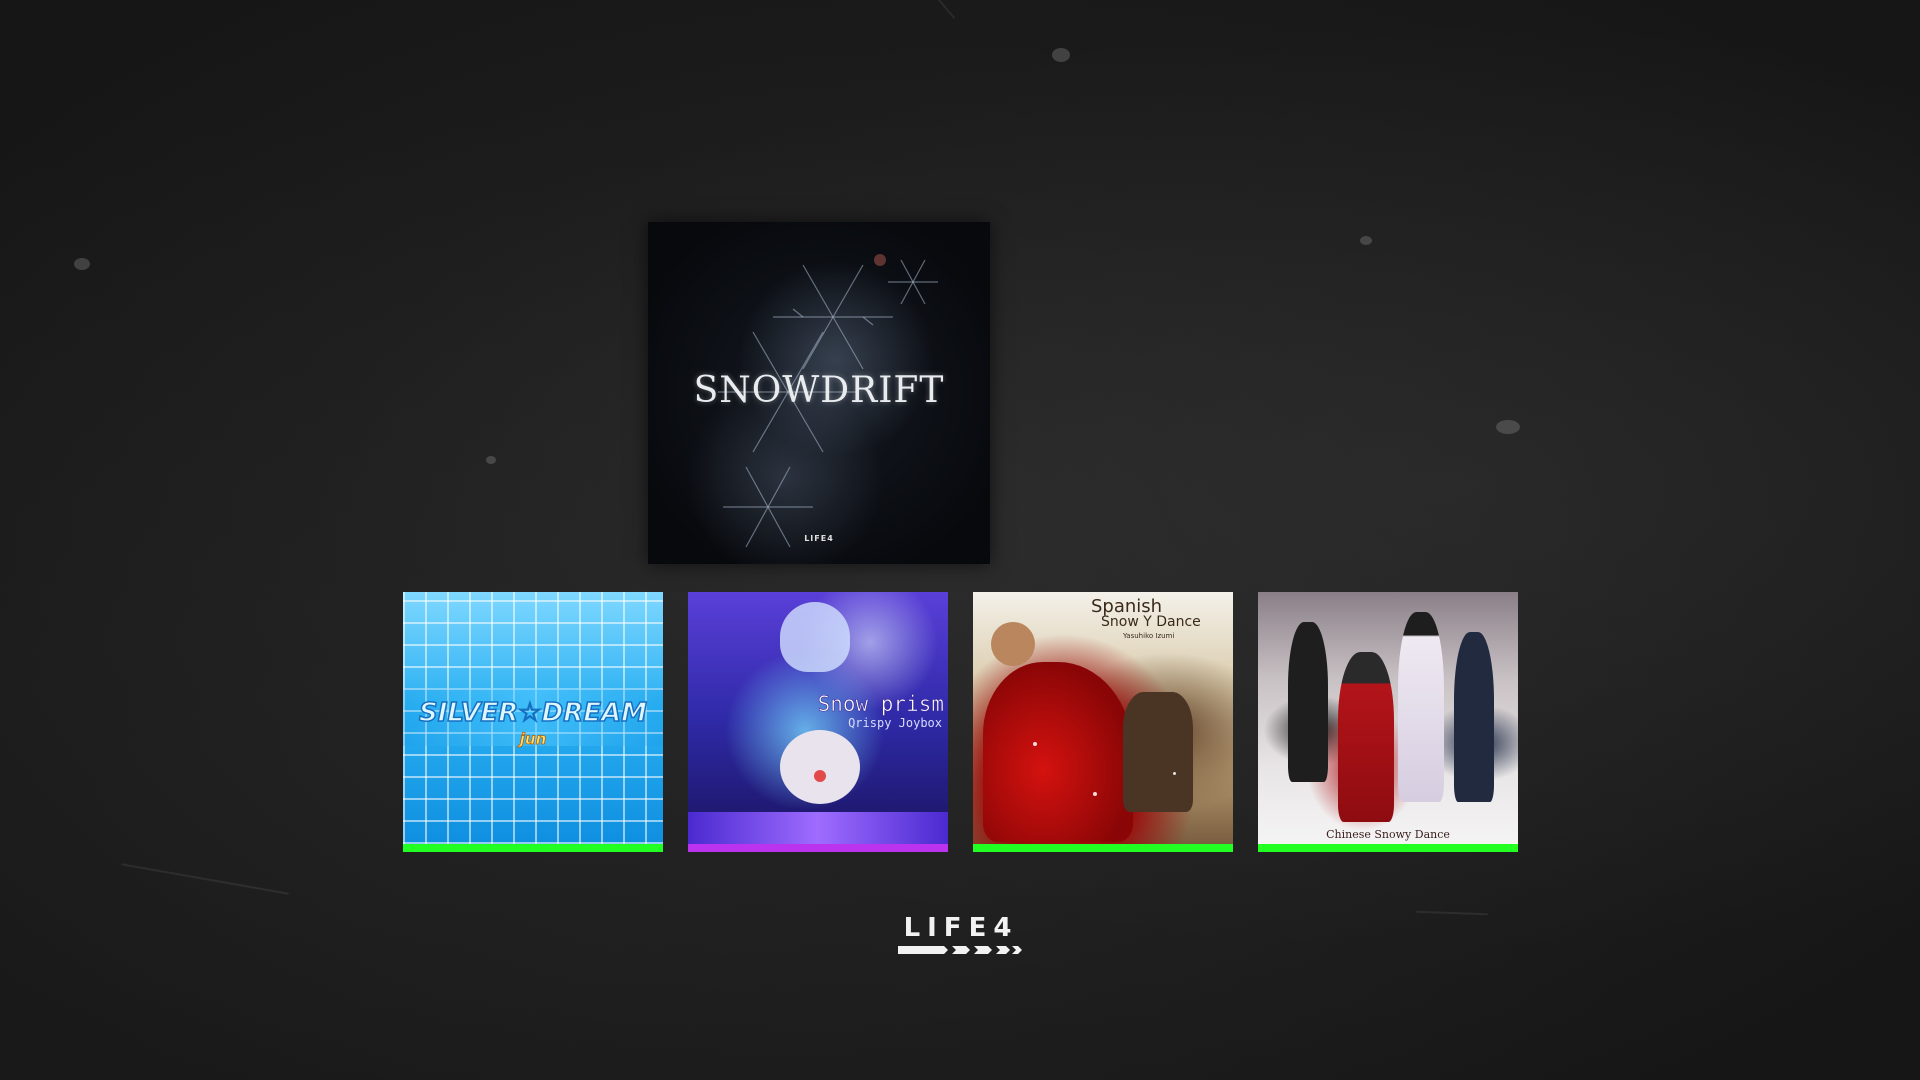 The height and width of the screenshot is (1080, 1920). Describe the element at coordinates (895, 723) in the screenshot. I see `jacket-artist: Qrispy Joybox` at that location.